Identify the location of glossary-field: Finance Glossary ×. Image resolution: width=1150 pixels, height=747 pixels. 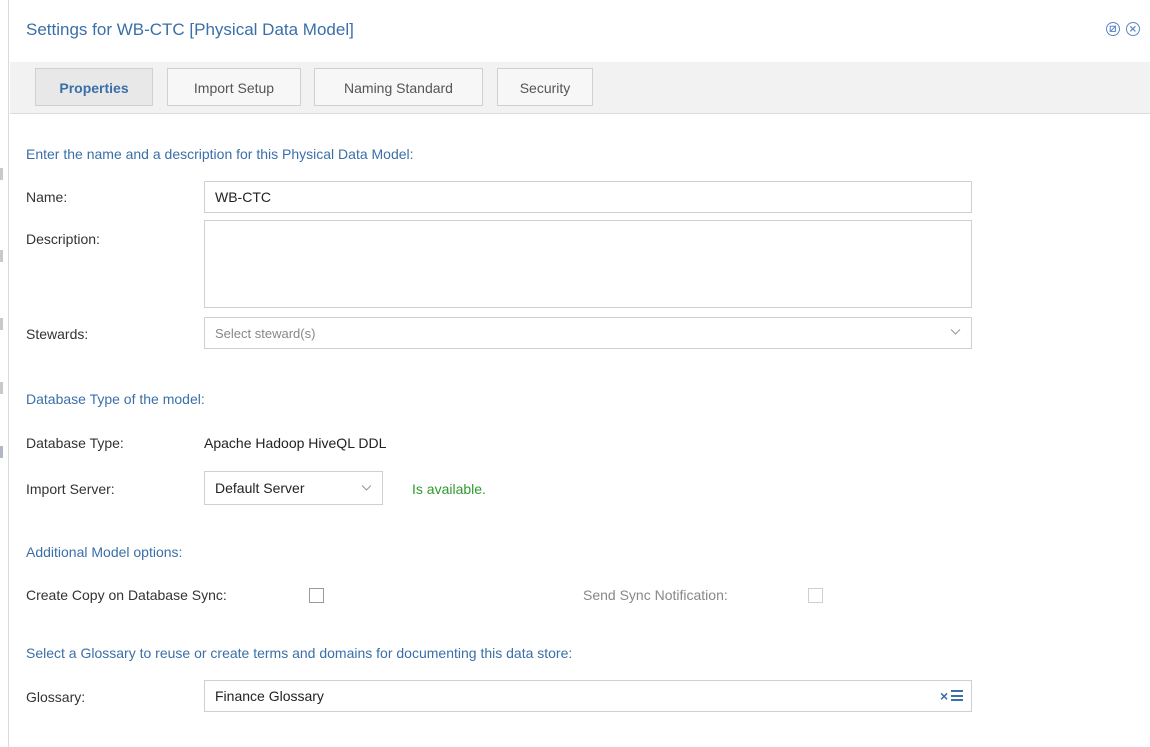
(588, 696).